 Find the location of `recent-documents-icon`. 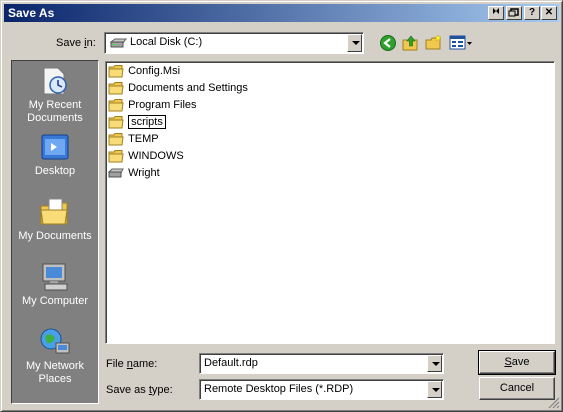

recent-documents-icon is located at coordinates (55, 81).